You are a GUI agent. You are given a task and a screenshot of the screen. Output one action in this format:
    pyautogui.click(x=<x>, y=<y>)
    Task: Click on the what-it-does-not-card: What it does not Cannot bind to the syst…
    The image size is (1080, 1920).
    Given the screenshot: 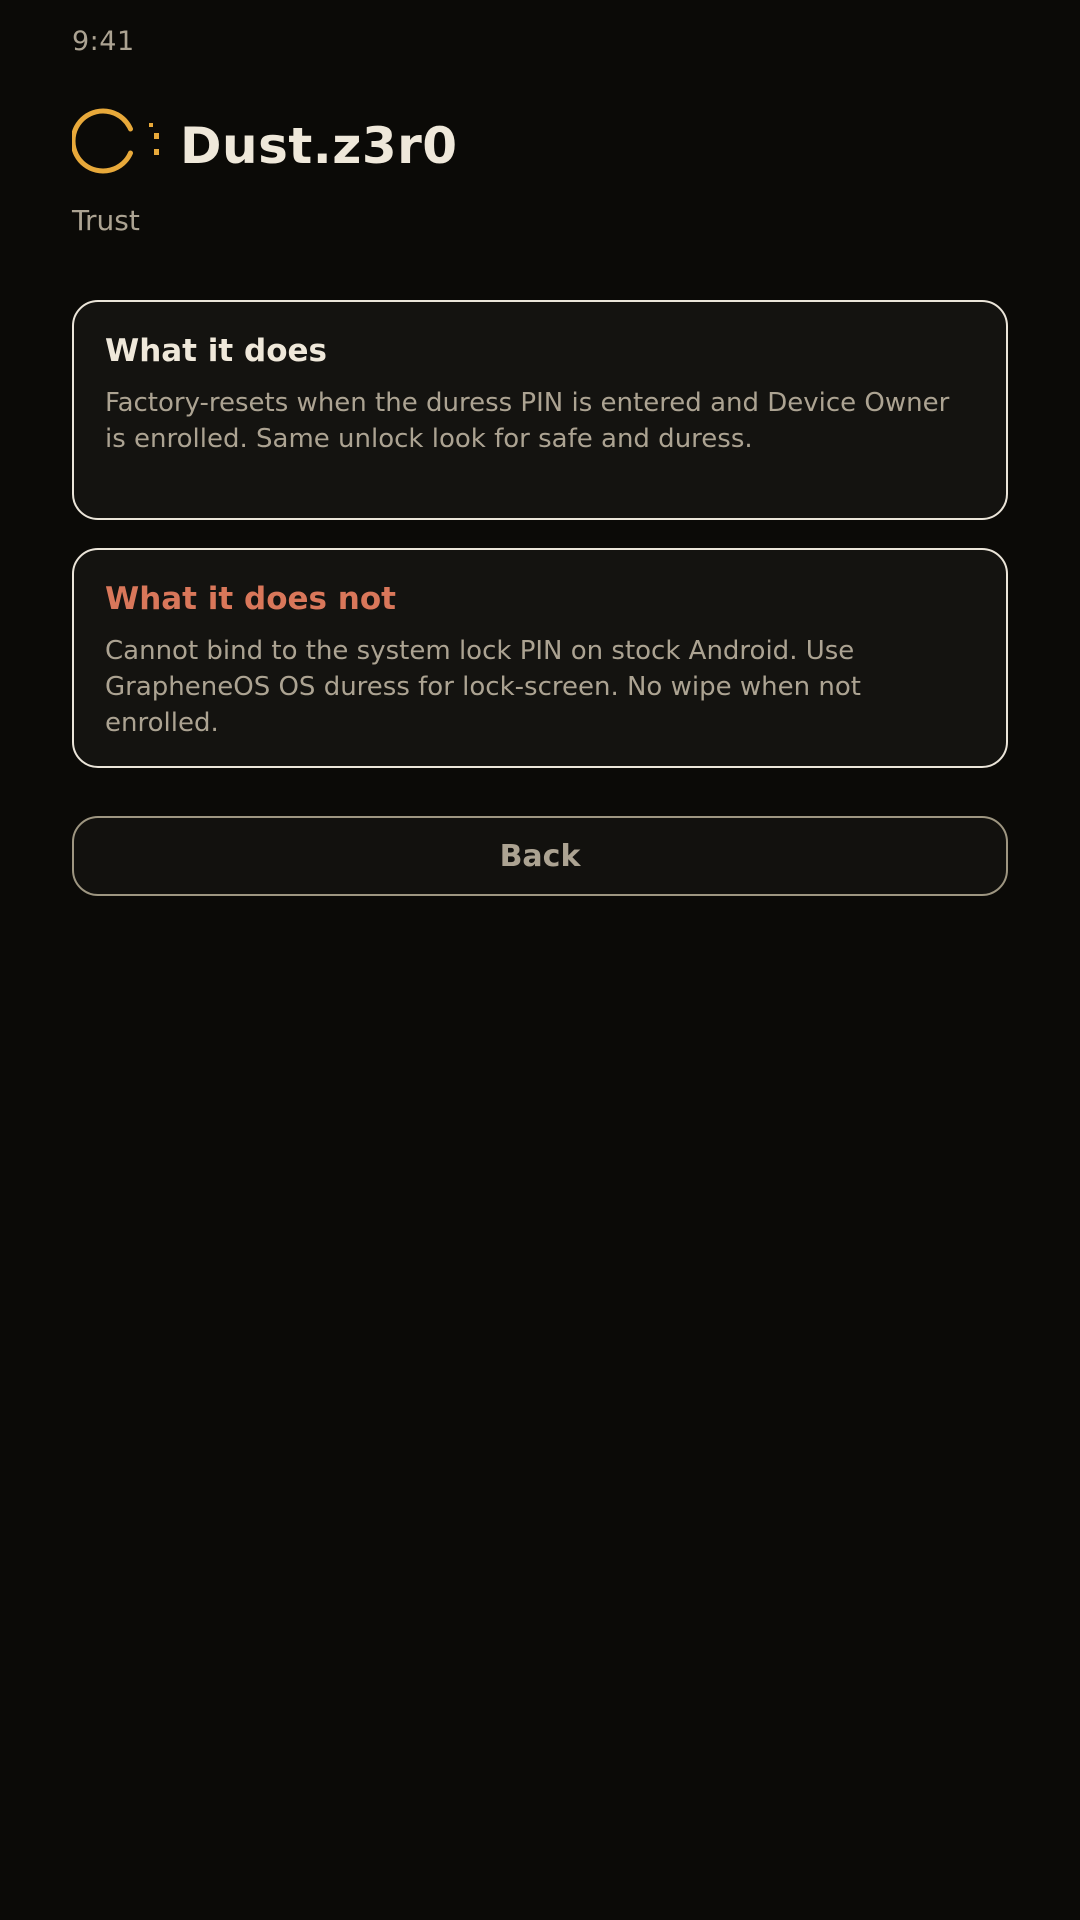 What is the action you would take?
    pyautogui.click(x=540, y=658)
    